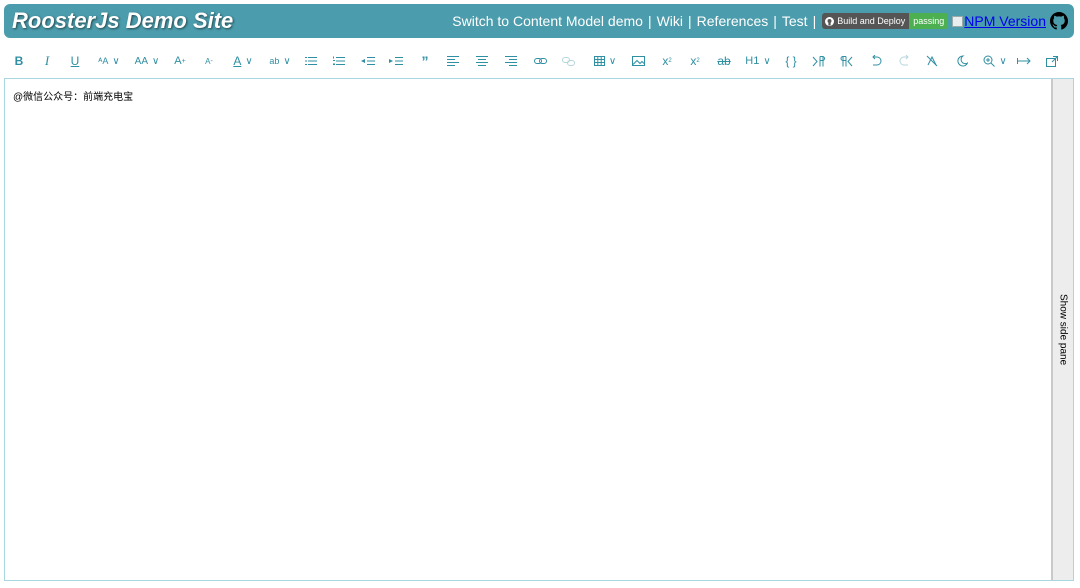  I want to click on badge-status: passing, so click(929, 21).